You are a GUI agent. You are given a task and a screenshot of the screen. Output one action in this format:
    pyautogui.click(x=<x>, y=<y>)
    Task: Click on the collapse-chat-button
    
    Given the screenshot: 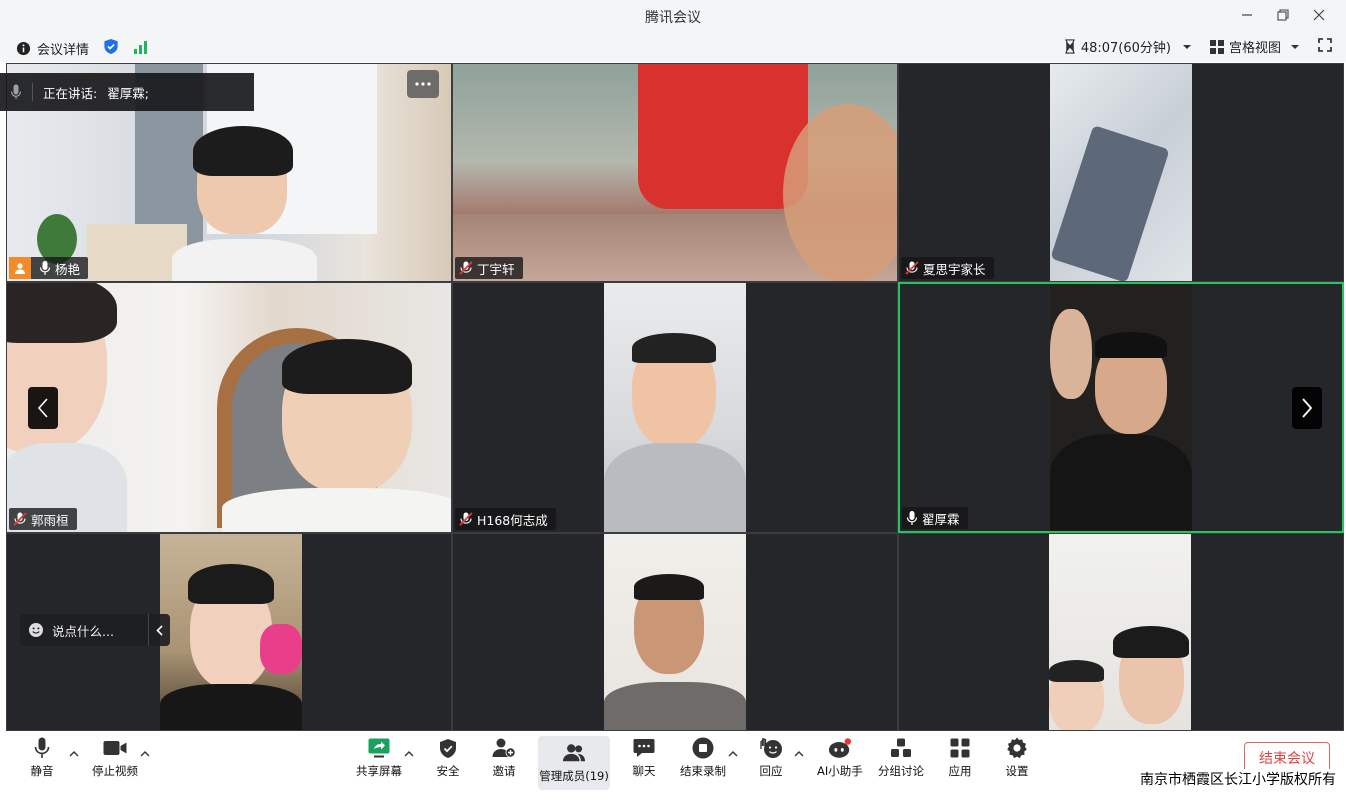 What is the action you would take?
    pyautogui.click(x=159, y=630)
    